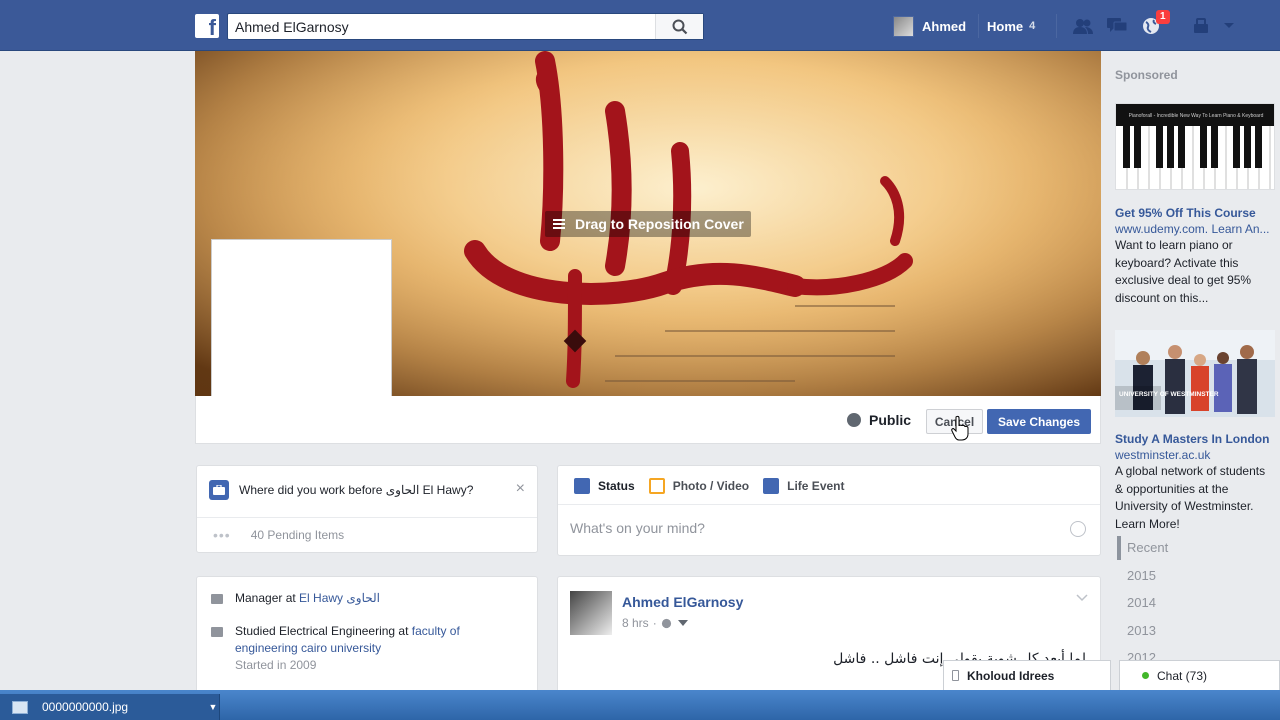 The height and width of the screenshot is (720, 1280). I want to click on tab-photo-video-label: Photo / Video, so click(711, 486).